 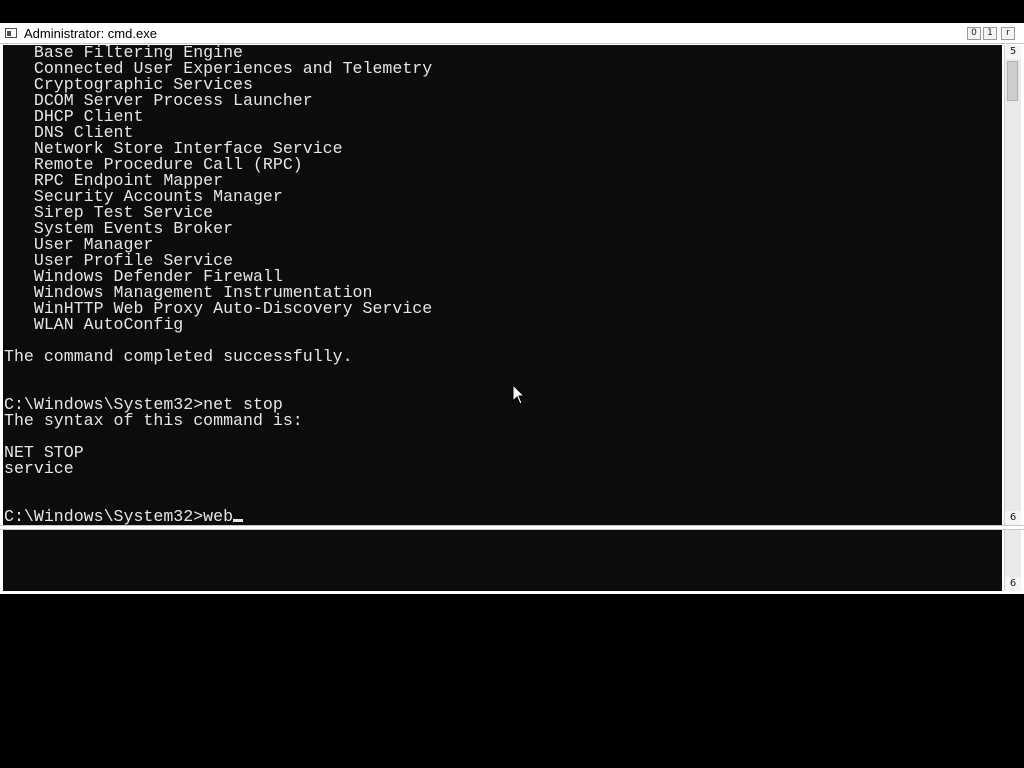 I want to click on minimize-button: 0, so click(x=974, y=33).